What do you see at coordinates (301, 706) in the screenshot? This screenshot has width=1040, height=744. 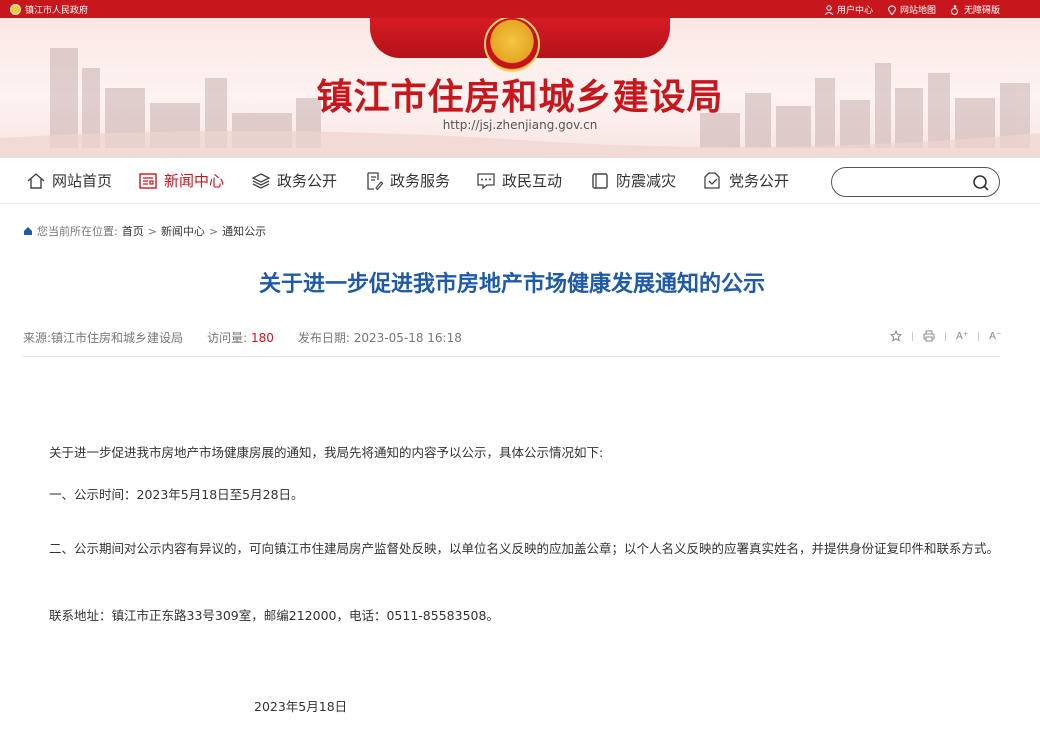 I see `sign-date: 2023年5月18日` at bounding box center [301, 706].